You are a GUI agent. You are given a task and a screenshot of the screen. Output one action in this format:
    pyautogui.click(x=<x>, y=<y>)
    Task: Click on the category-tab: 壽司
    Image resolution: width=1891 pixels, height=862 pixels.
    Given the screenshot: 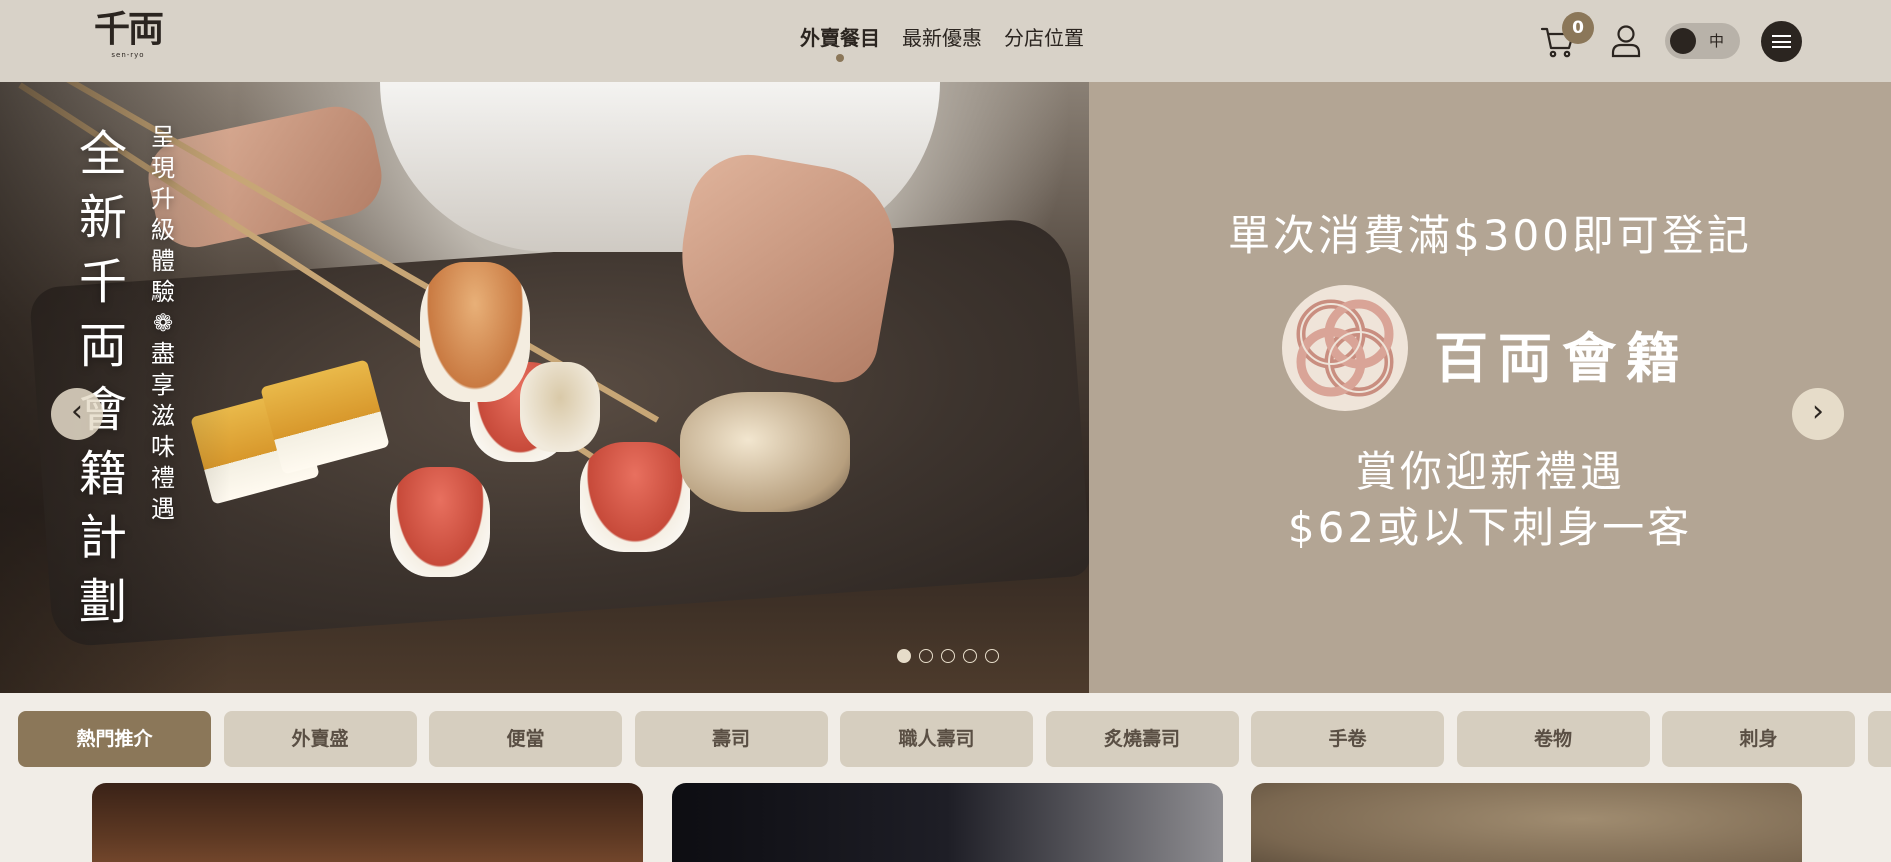 What is the action you would take?
    pyautogui.click(x=731, y=739)
    